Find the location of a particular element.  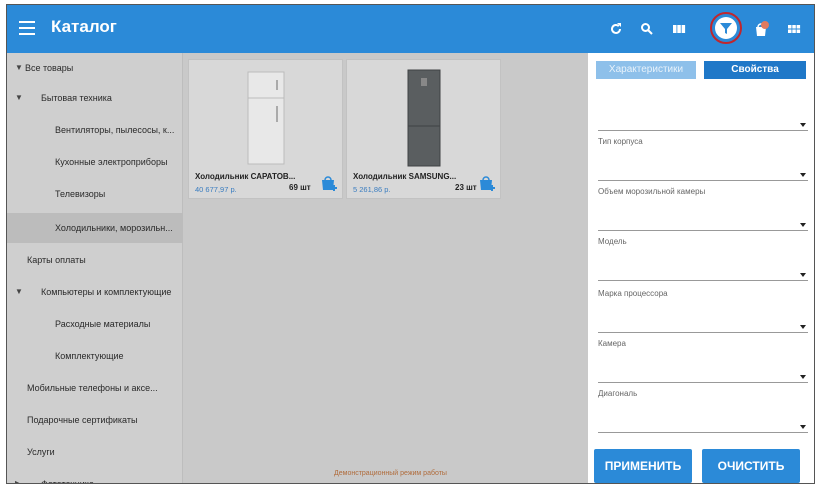

filter-select is located at coordinates (703, 112).